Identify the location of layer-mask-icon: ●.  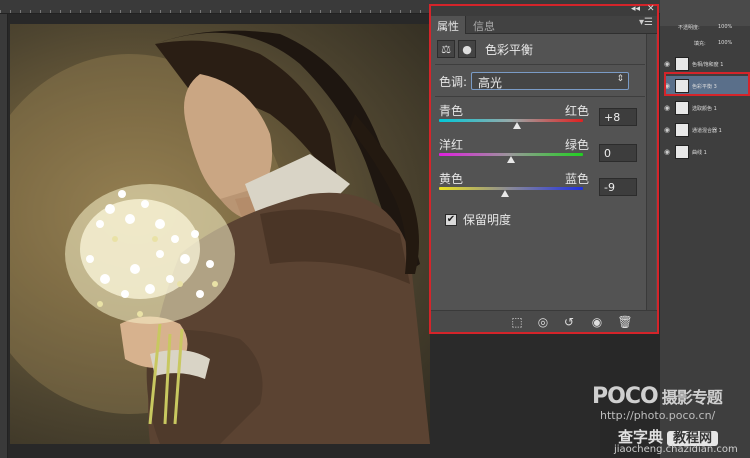
(467, 49).